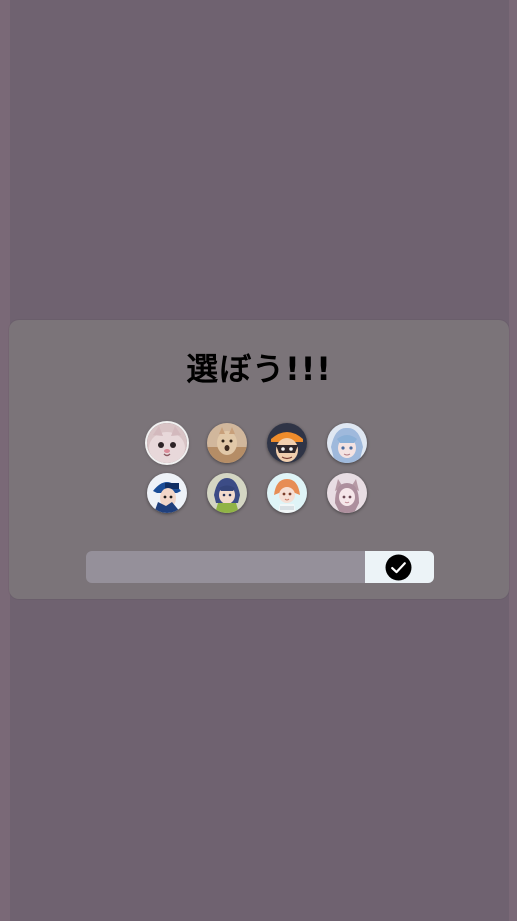 The width and height of the screenshot is (517, 921). I want to click on blue-cap-character-avatar-icon, so click(167, 493).